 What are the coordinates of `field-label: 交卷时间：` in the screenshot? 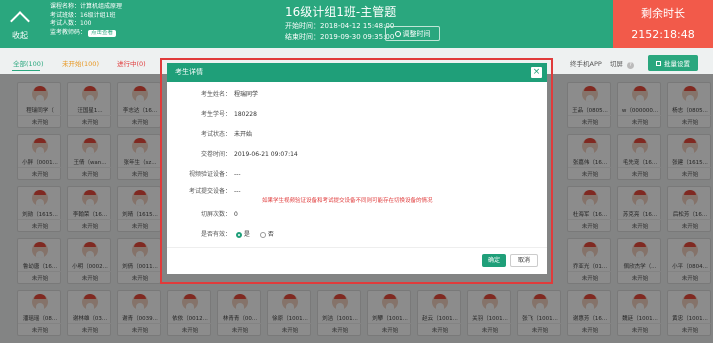 It's located at (215, 154).